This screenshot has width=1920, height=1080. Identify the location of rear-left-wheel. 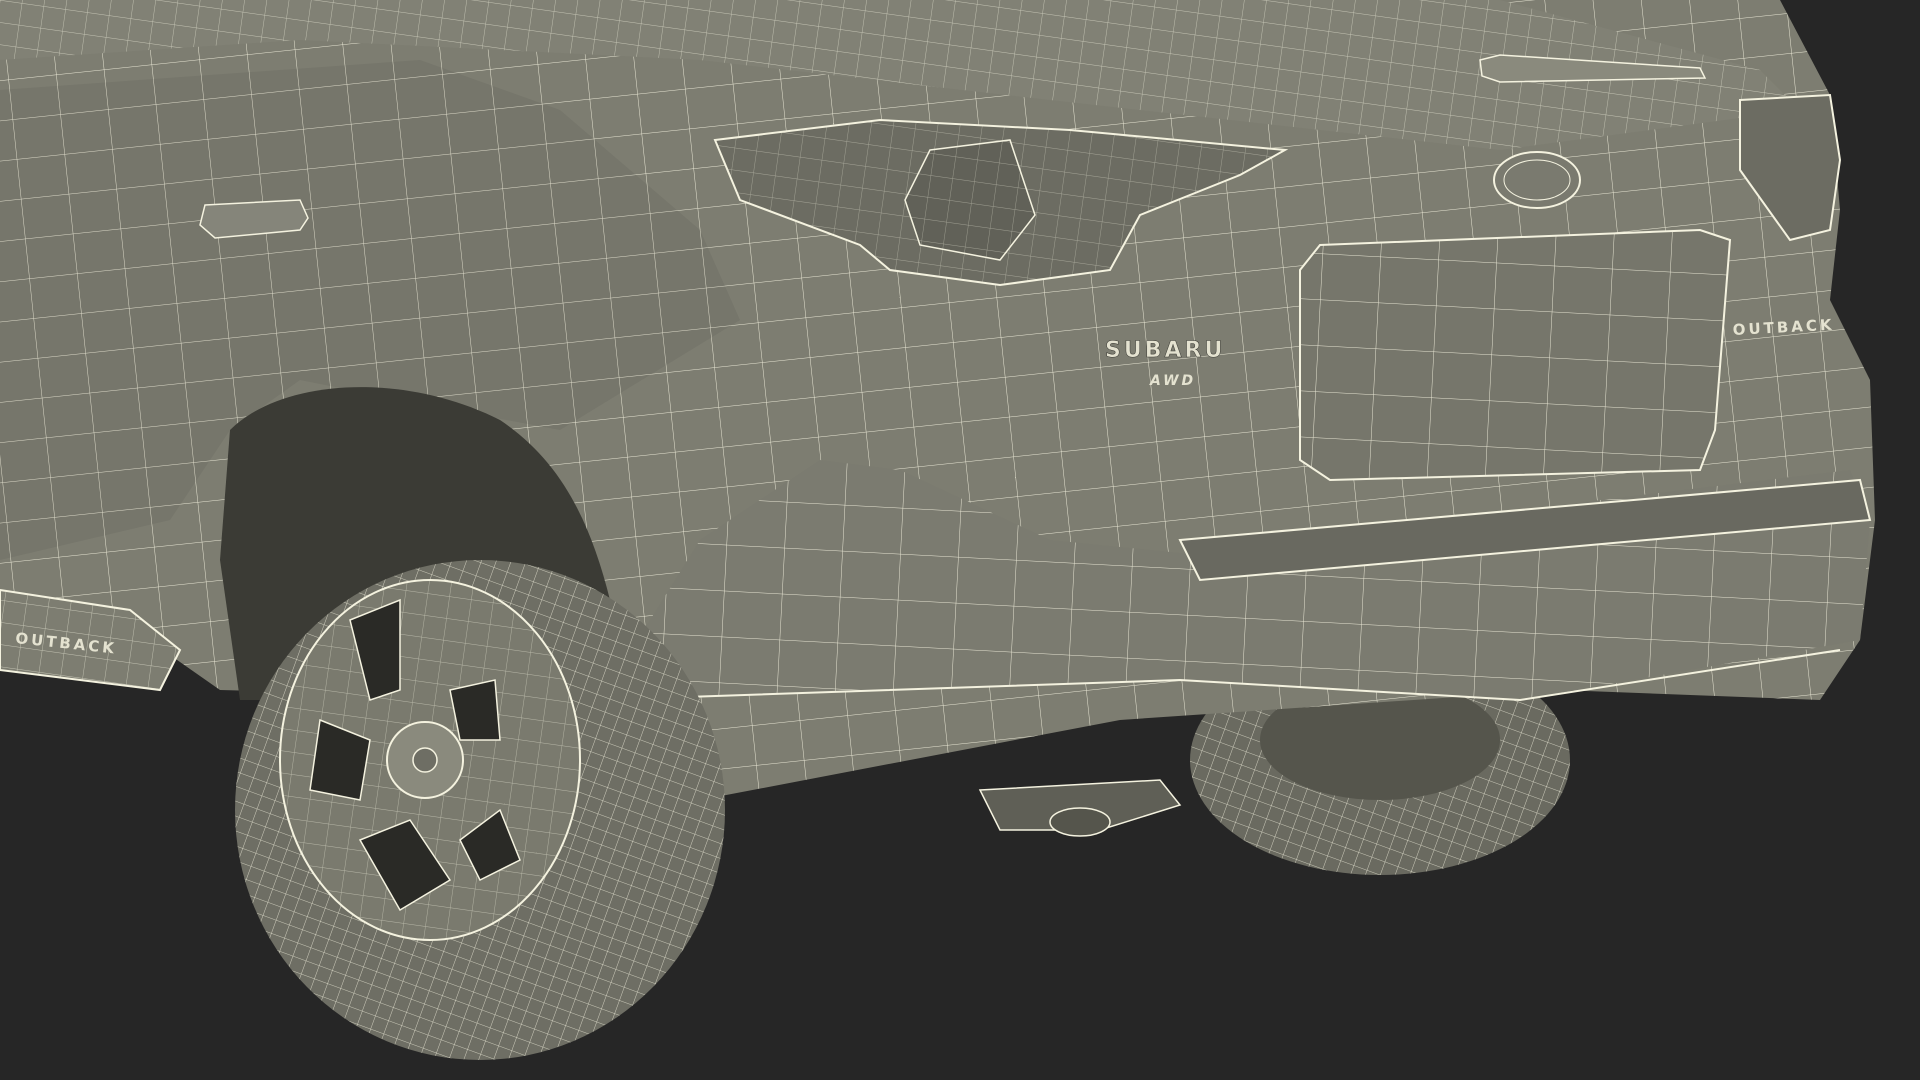
(480, 810).